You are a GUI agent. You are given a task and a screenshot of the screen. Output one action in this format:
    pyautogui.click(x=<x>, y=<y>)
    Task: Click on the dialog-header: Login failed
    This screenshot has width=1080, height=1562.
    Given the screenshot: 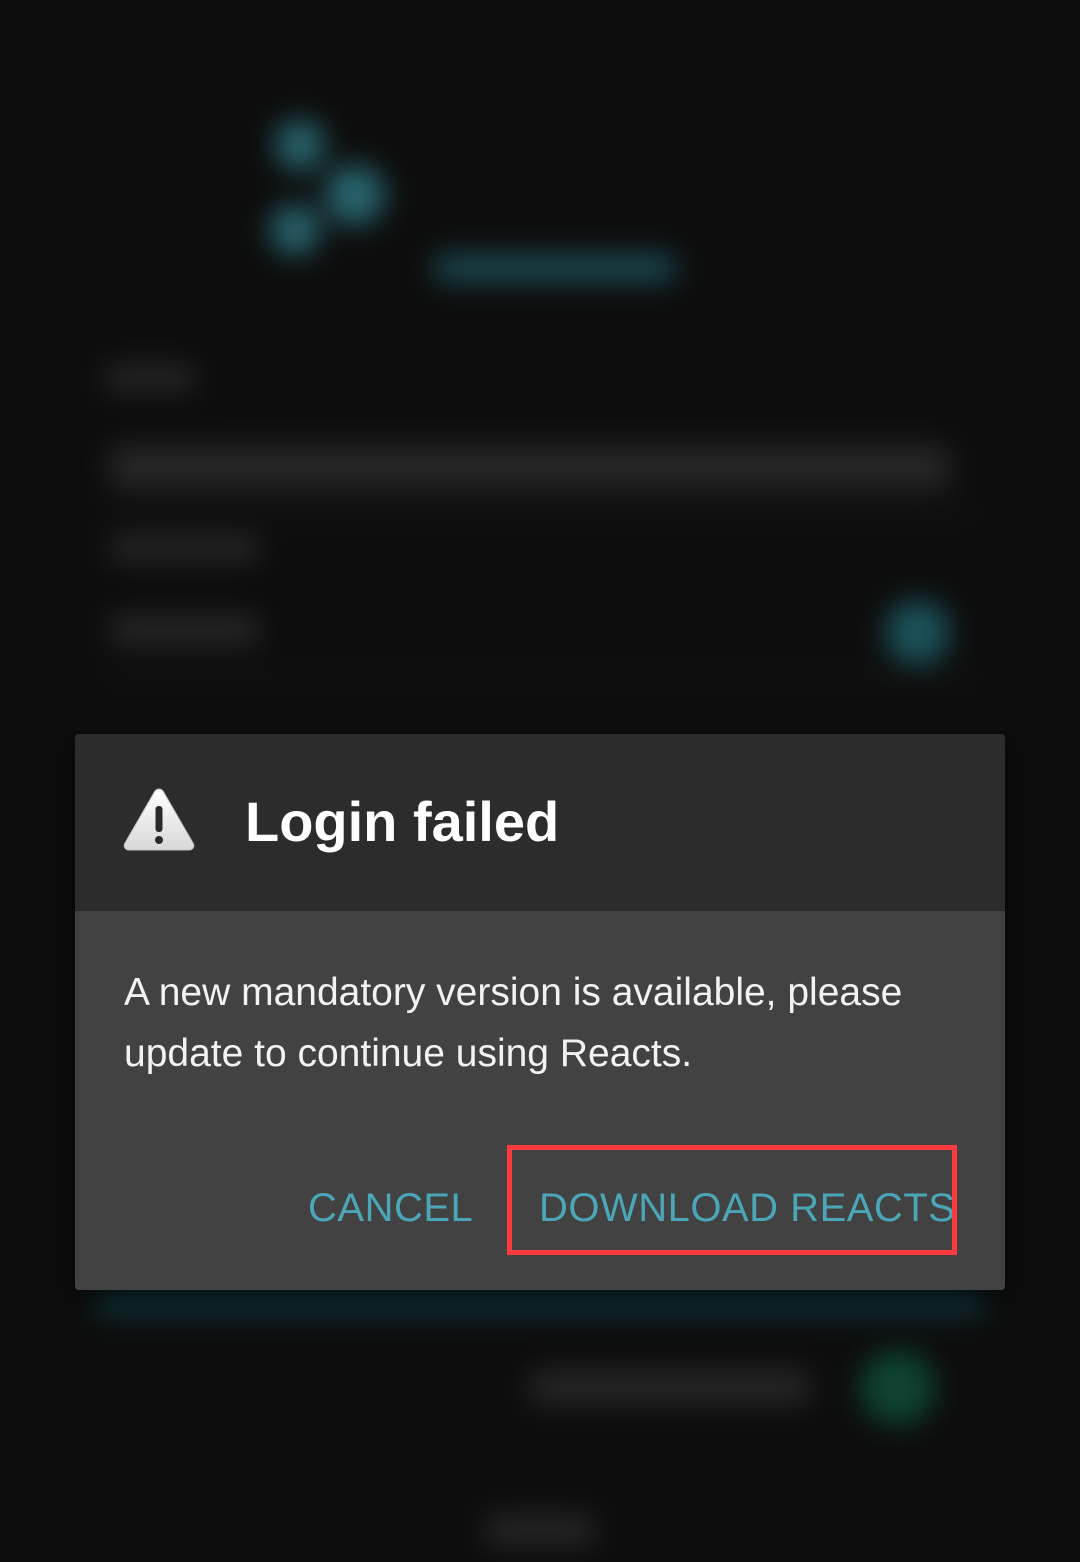 What is the action you would take?
    pyautogui.click(x=540, y=822)
    